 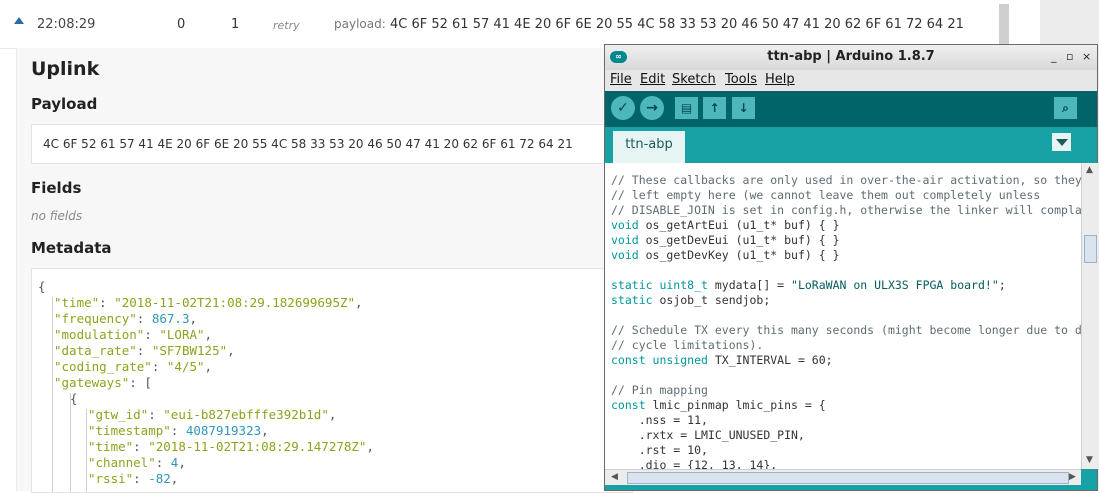 I want to click on status-strip, so click(x=851, y=487).